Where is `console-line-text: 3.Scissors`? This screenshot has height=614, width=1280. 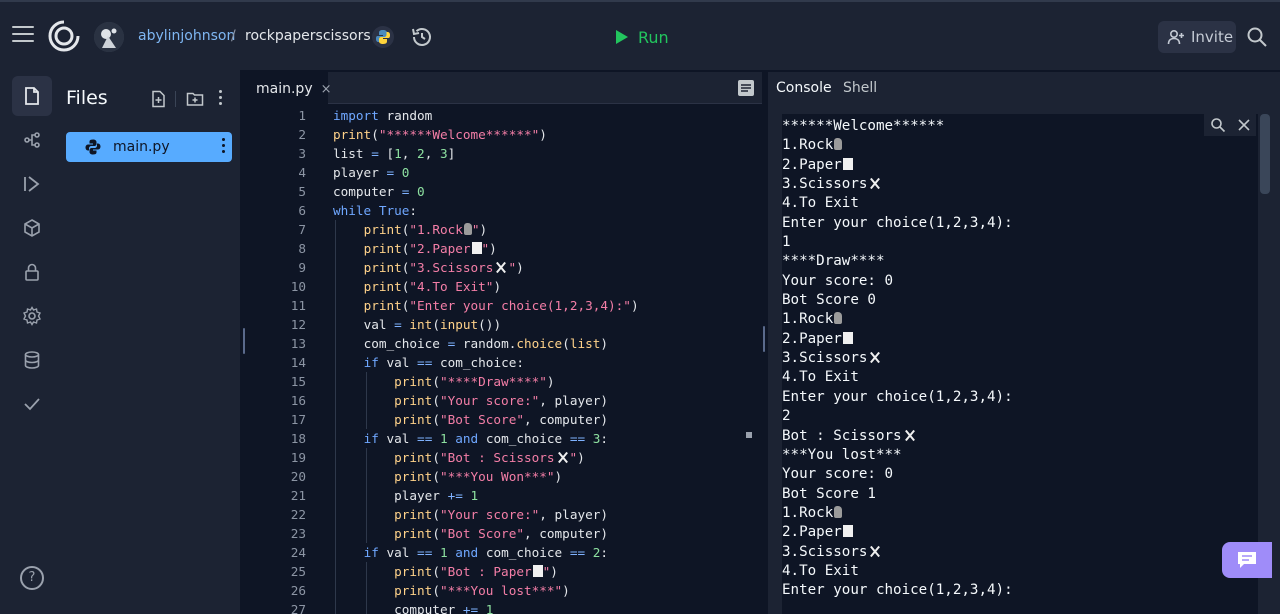 console-line-text: 3.Scissors is located at coordinates (825, 184).